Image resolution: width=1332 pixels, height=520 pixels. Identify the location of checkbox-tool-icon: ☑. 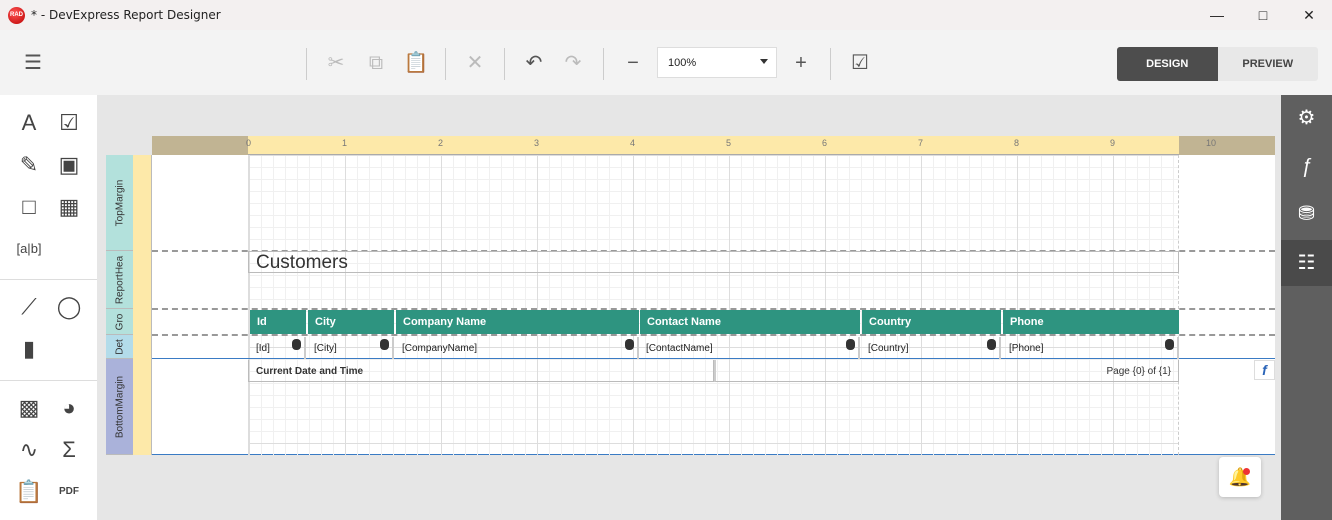
(69, 123).